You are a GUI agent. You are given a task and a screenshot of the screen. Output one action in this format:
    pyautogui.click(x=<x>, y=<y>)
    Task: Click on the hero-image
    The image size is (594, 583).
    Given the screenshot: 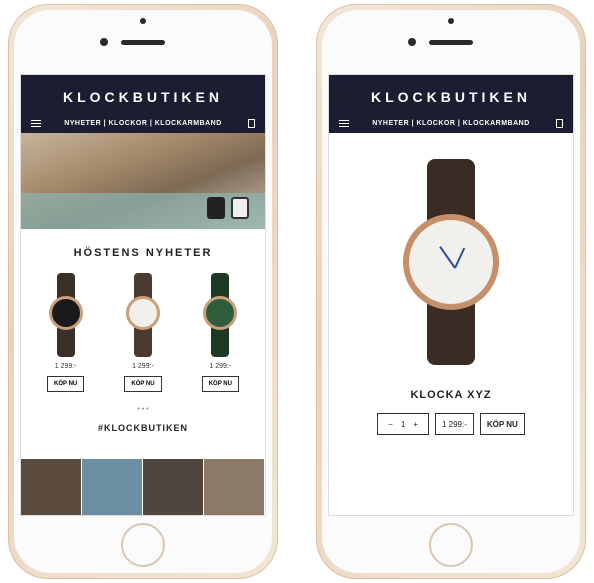 What is the action you would take?
    pyautogui.click(x=143, y=181)
    